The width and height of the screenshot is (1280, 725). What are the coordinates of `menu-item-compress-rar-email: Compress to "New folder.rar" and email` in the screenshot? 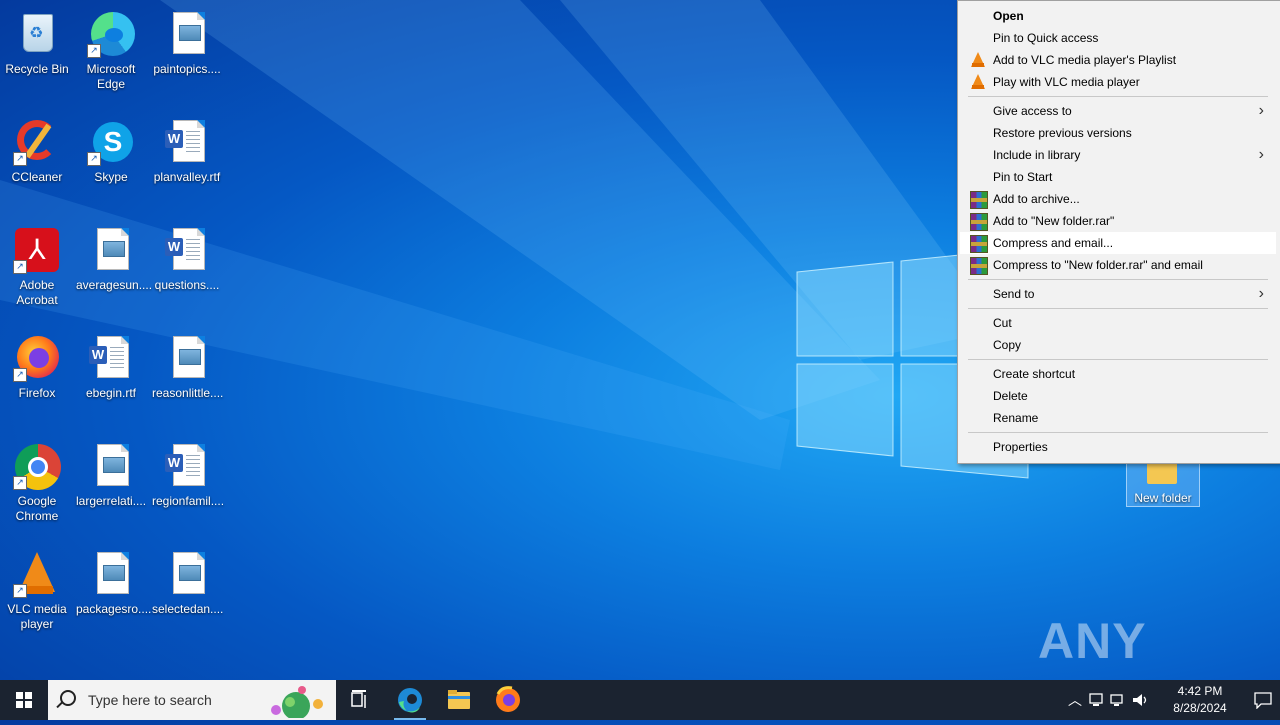 It's located at (1118, 265).